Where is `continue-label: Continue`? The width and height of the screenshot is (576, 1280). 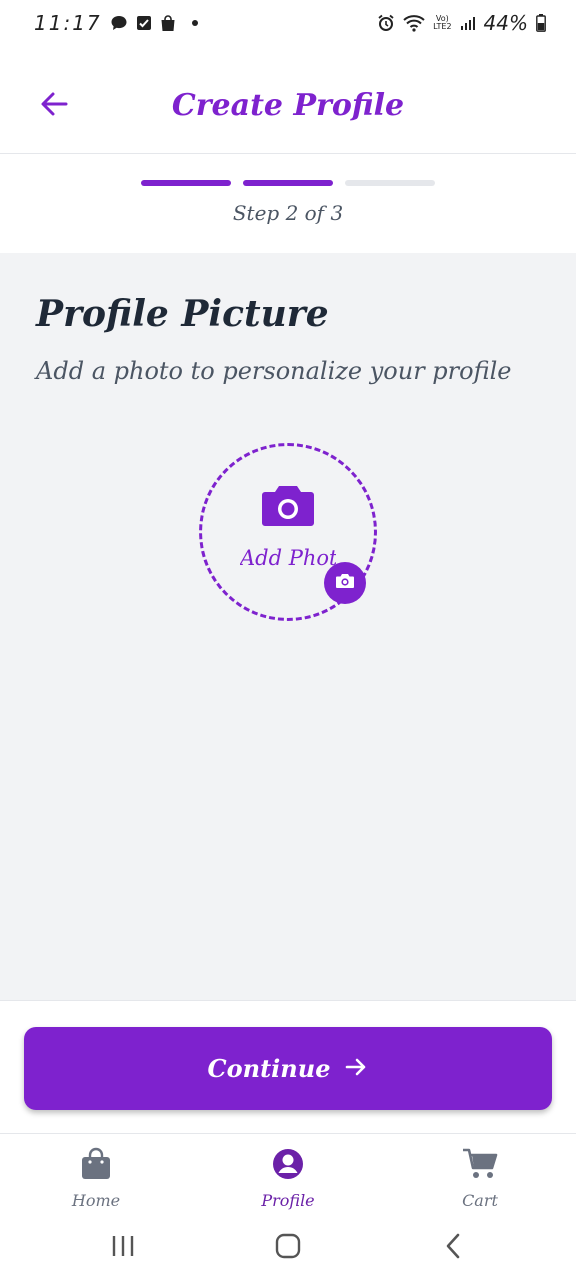 continue-label: Continue is located at coordinates (269, 1068).